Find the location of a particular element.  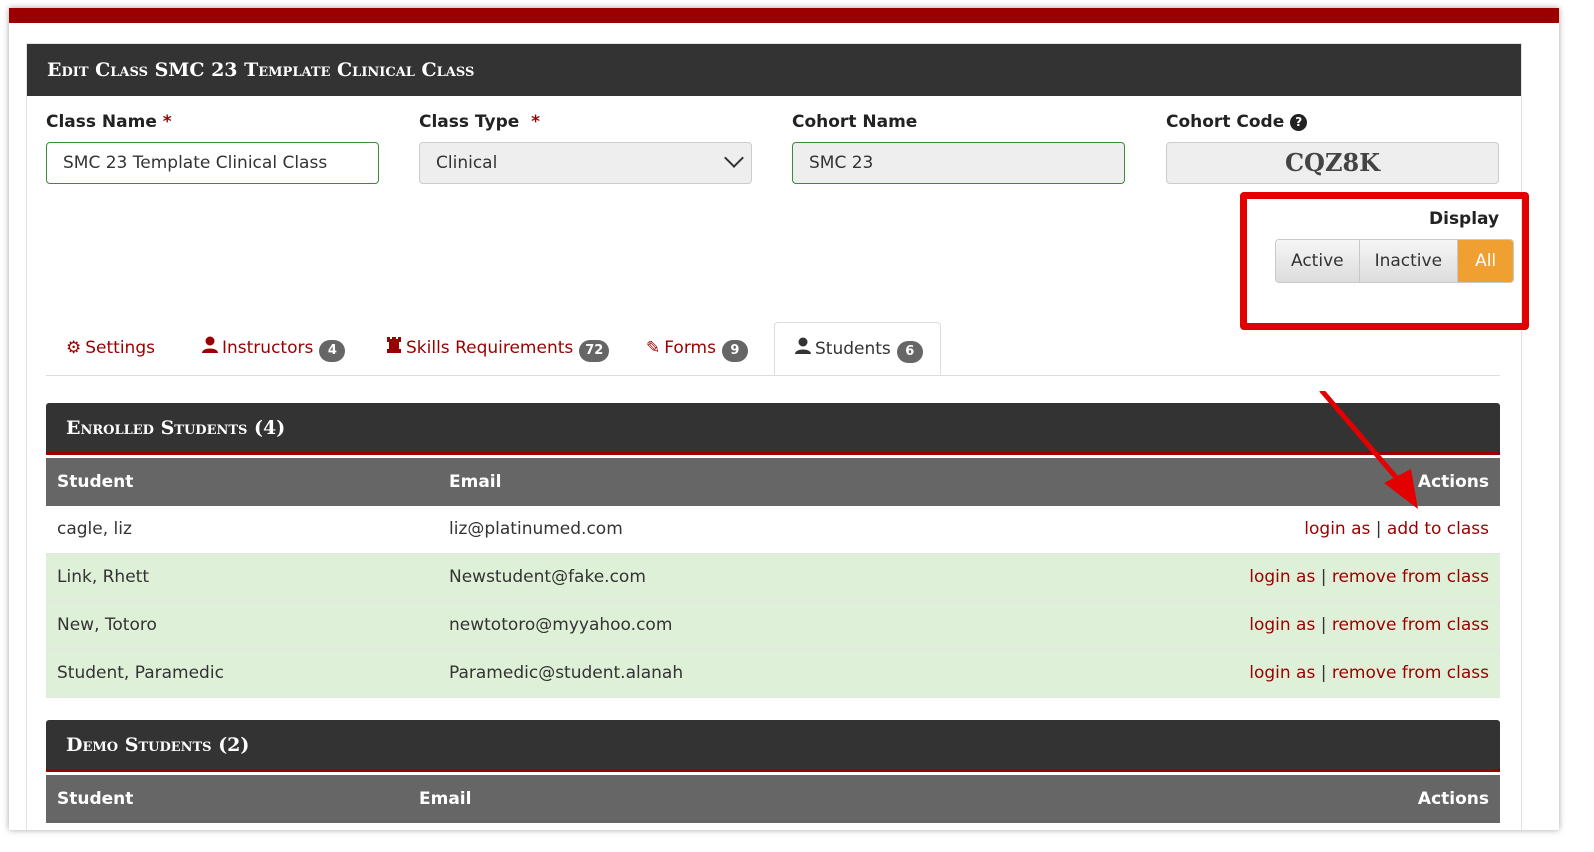

gear-icon: ⚙ is located at coordinates (74, 348).